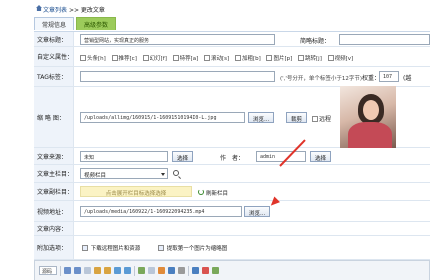  Describe the element at coordinates (54, 39) in the screenshot. I see `title-label: 文章标题：` at that location.